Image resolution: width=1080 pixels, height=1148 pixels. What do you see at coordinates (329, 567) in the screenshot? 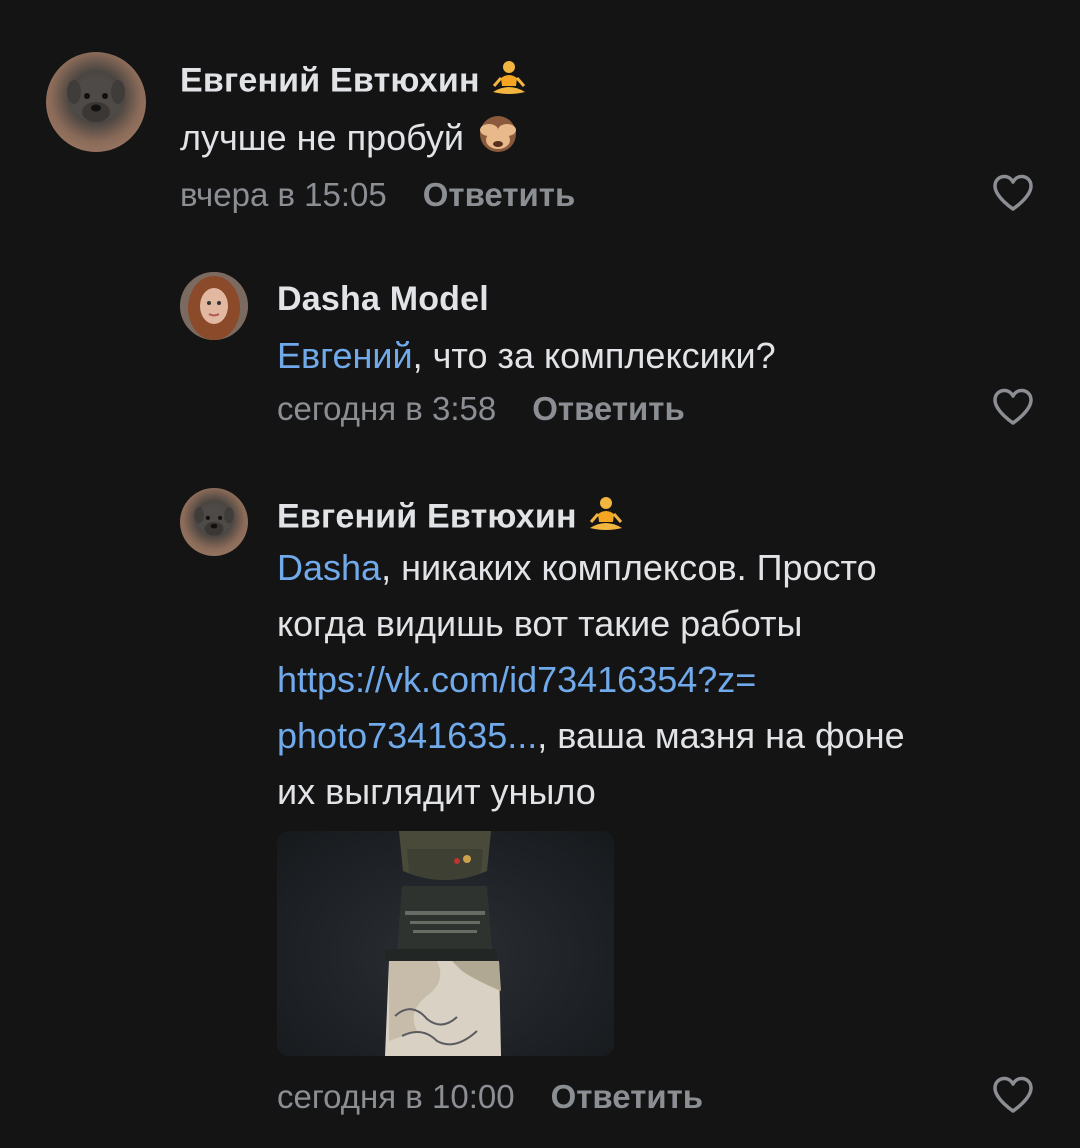
I see `mention-link: Dasha` at bounding box center [329, 567].